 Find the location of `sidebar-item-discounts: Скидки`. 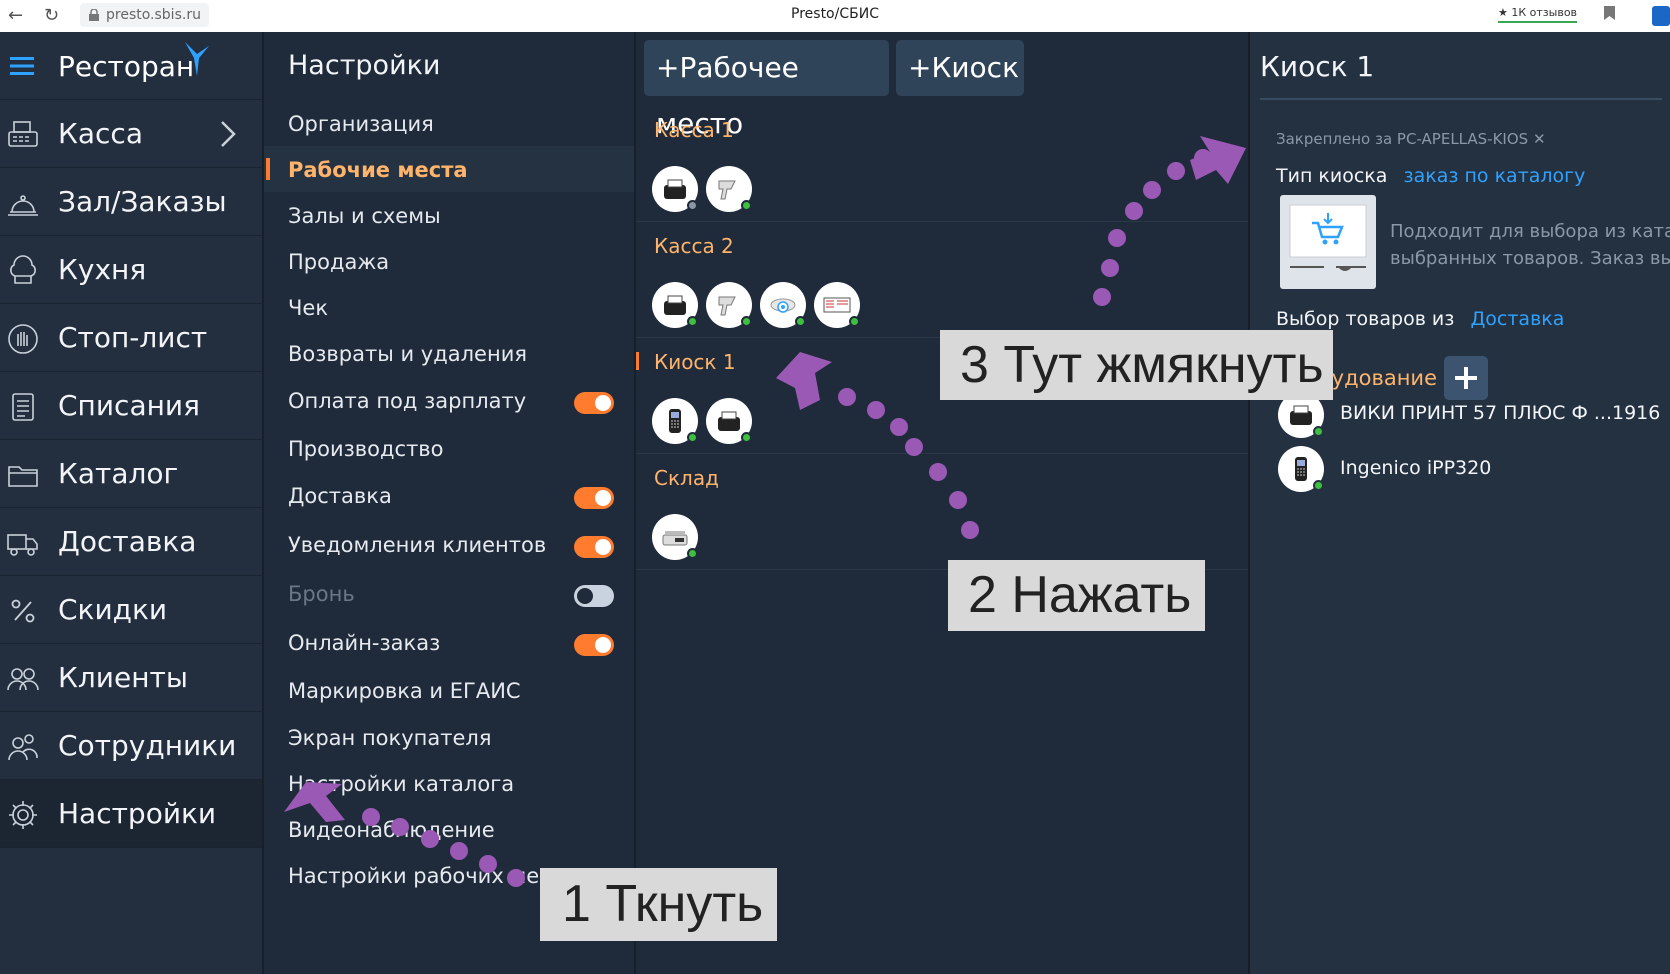

sidebar-item-discounts: Скидки is located at coordinates (131, 610).